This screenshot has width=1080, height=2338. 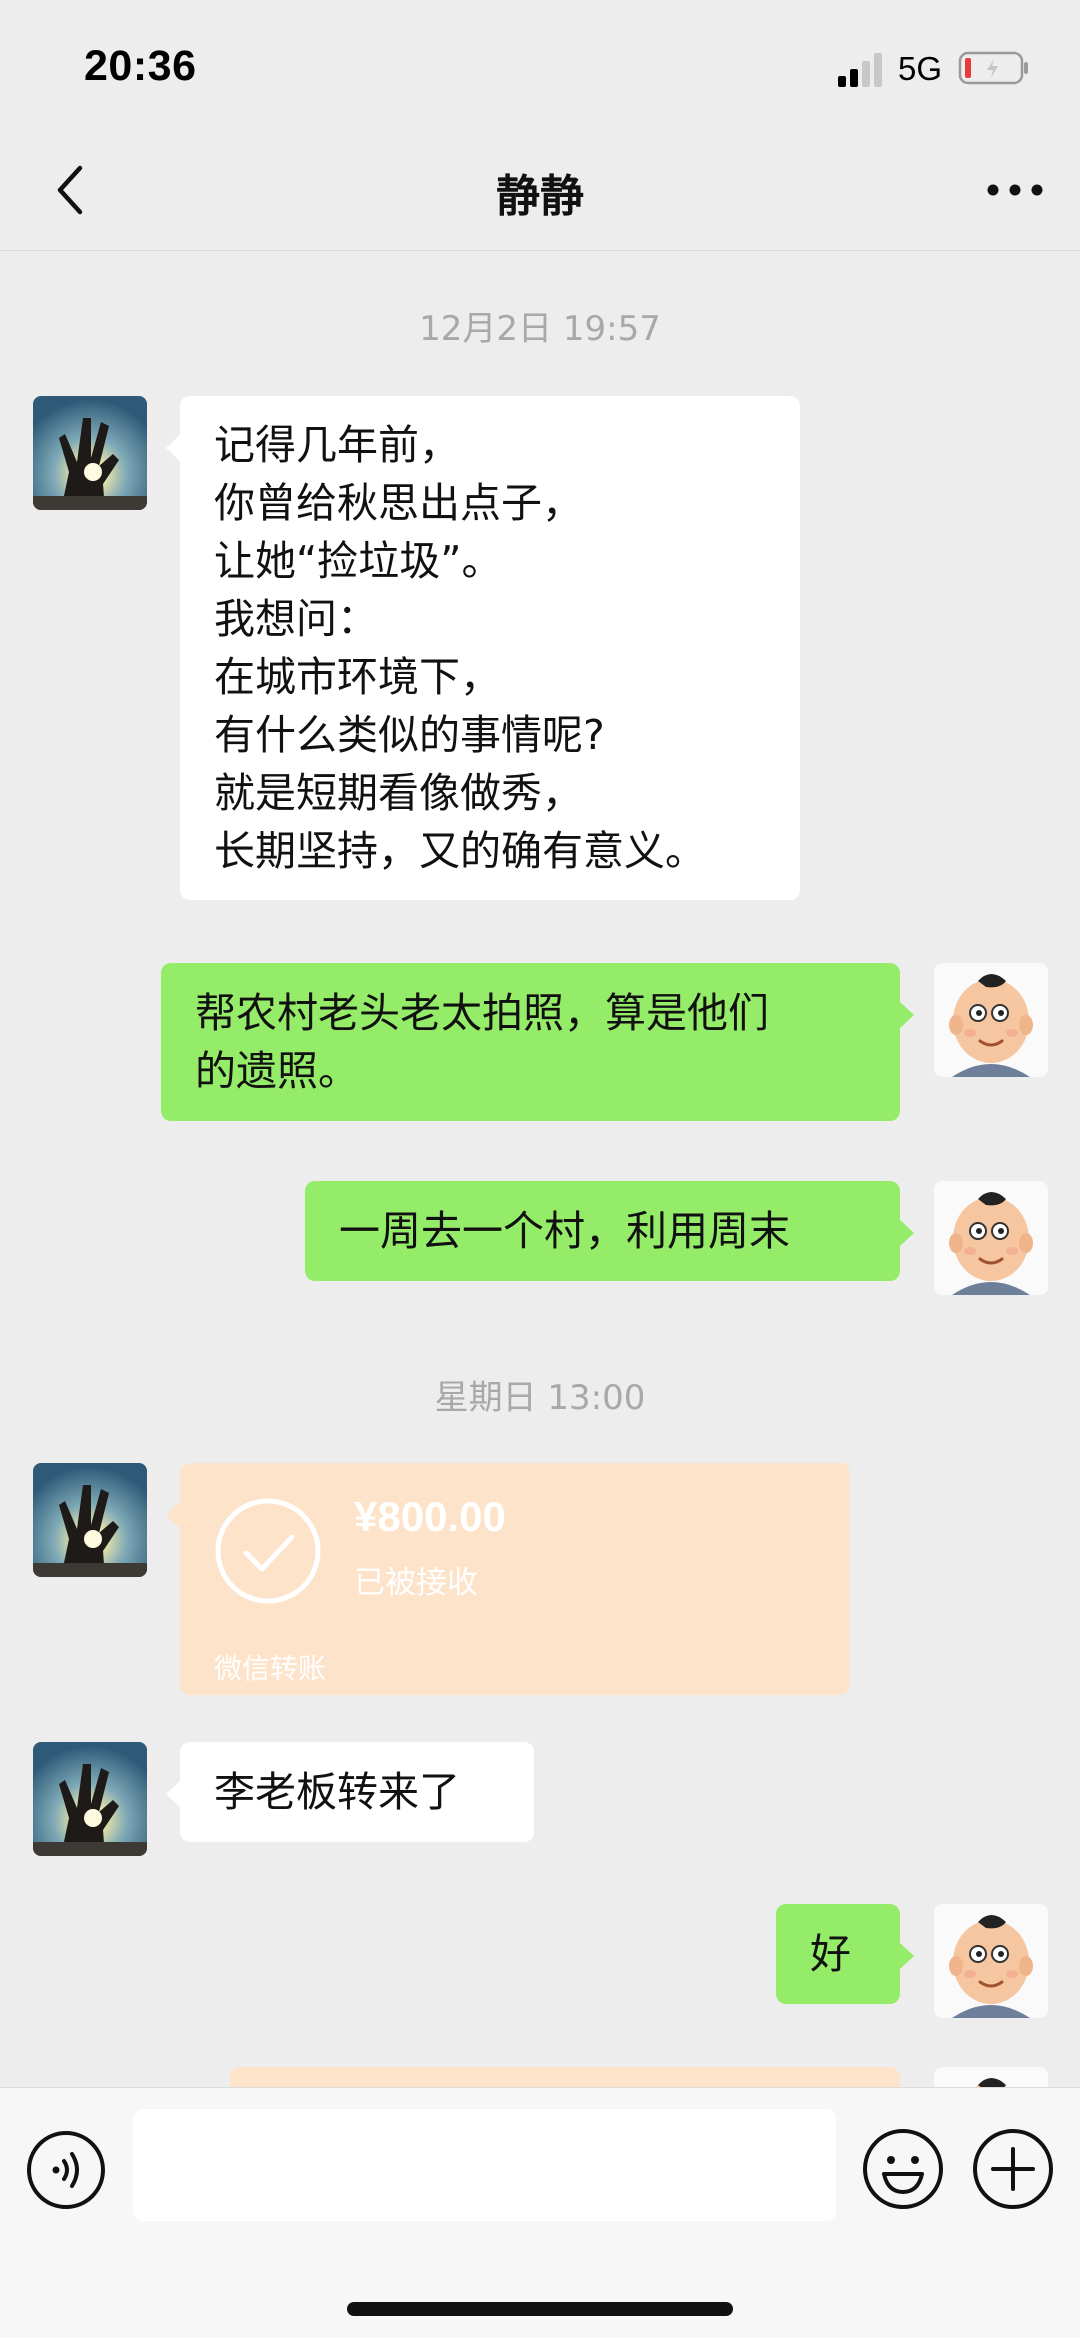 What do you see at coordinates (565, 2077) in the screenshot?
I see `transfer-card-partial` at bounding box center [565, 2077].